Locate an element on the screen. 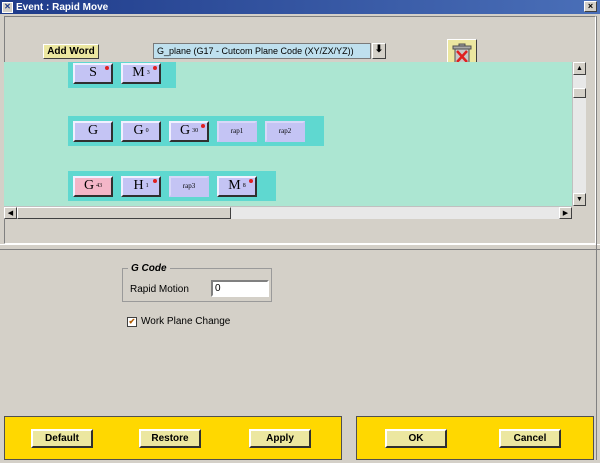  scroll-left-icon: ◀ is located at coordinates (10, 213).